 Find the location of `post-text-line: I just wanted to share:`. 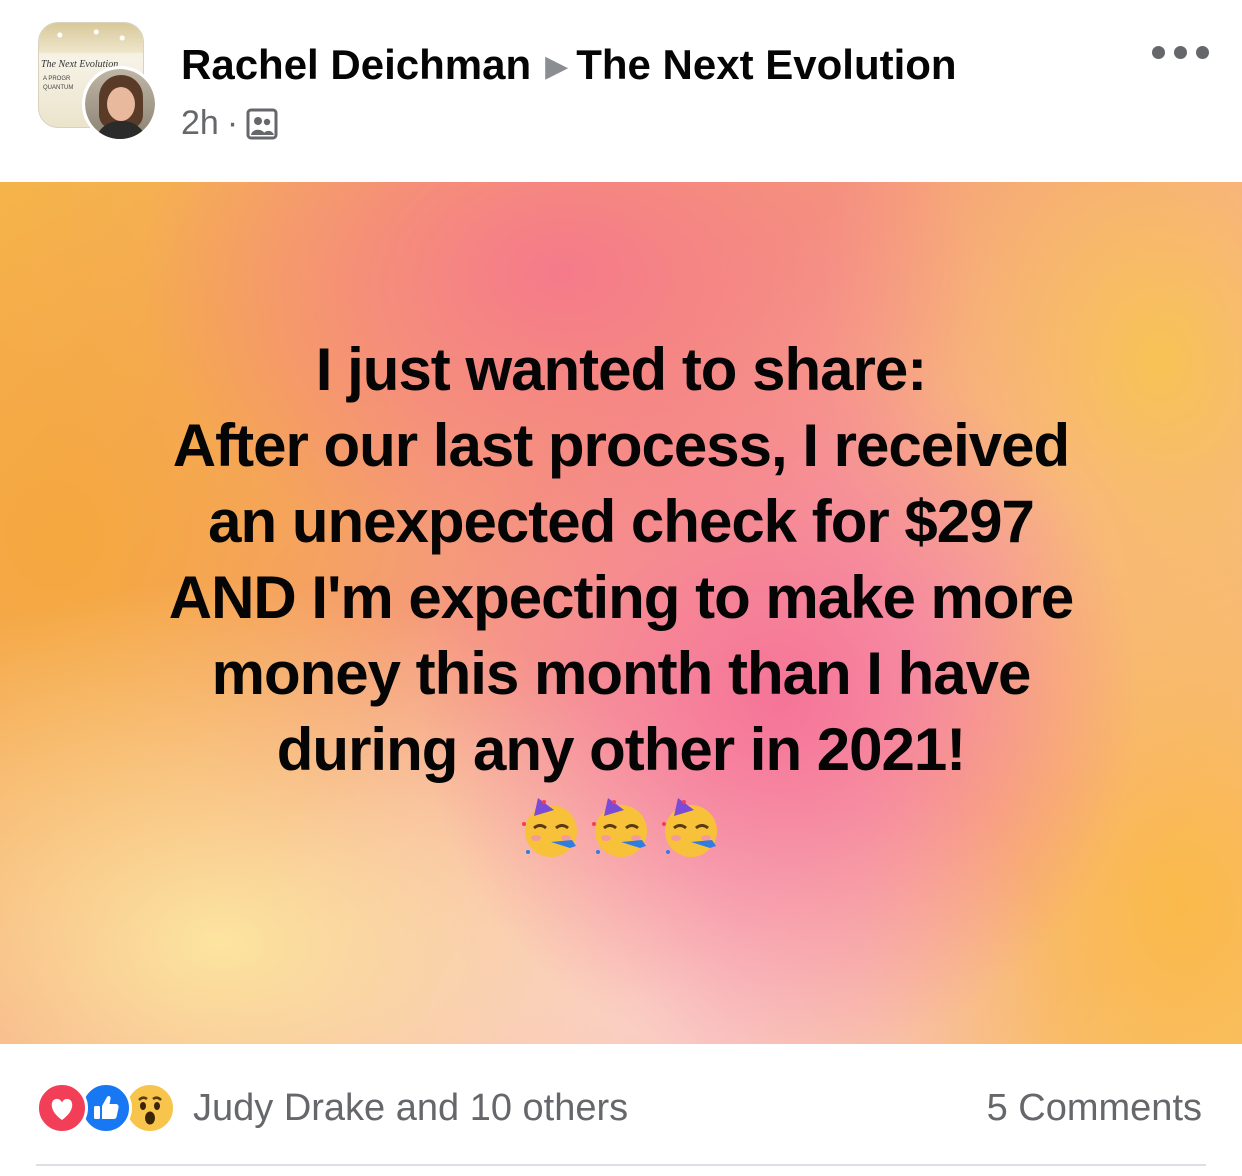

post-text-line: I just wanted to share: is located at coordinates (621, 369).